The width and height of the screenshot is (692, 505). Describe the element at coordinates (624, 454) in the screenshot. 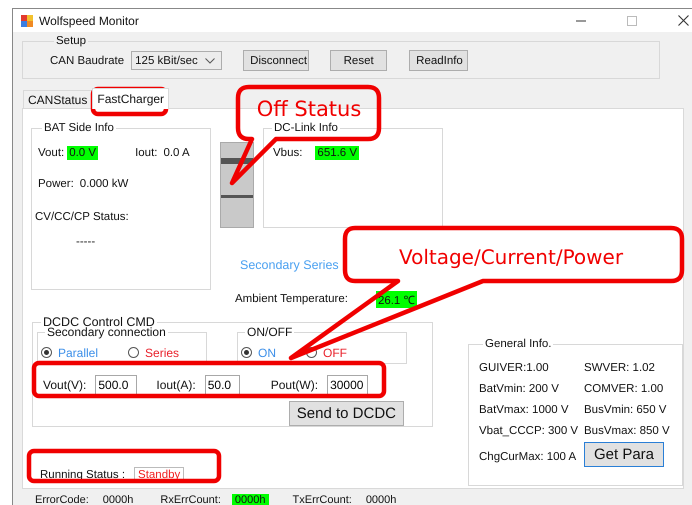

I see `get-para-button: Get Para` at that location.